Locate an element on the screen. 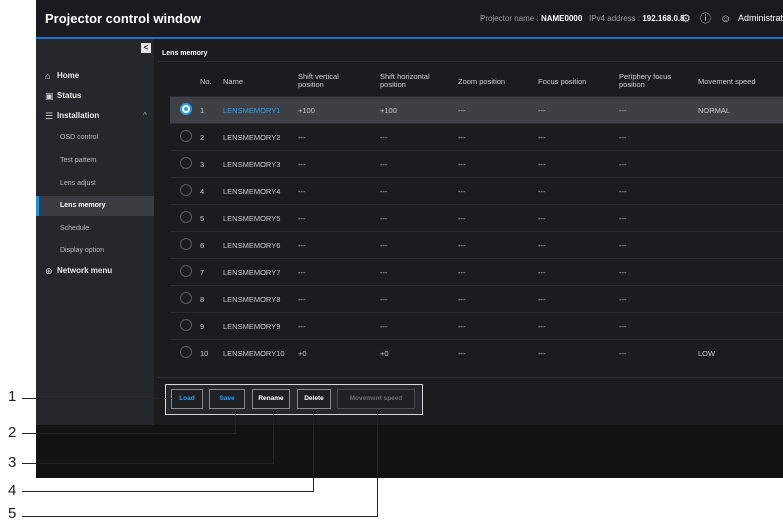  load-button: Load is located at coordinates (187, 399).